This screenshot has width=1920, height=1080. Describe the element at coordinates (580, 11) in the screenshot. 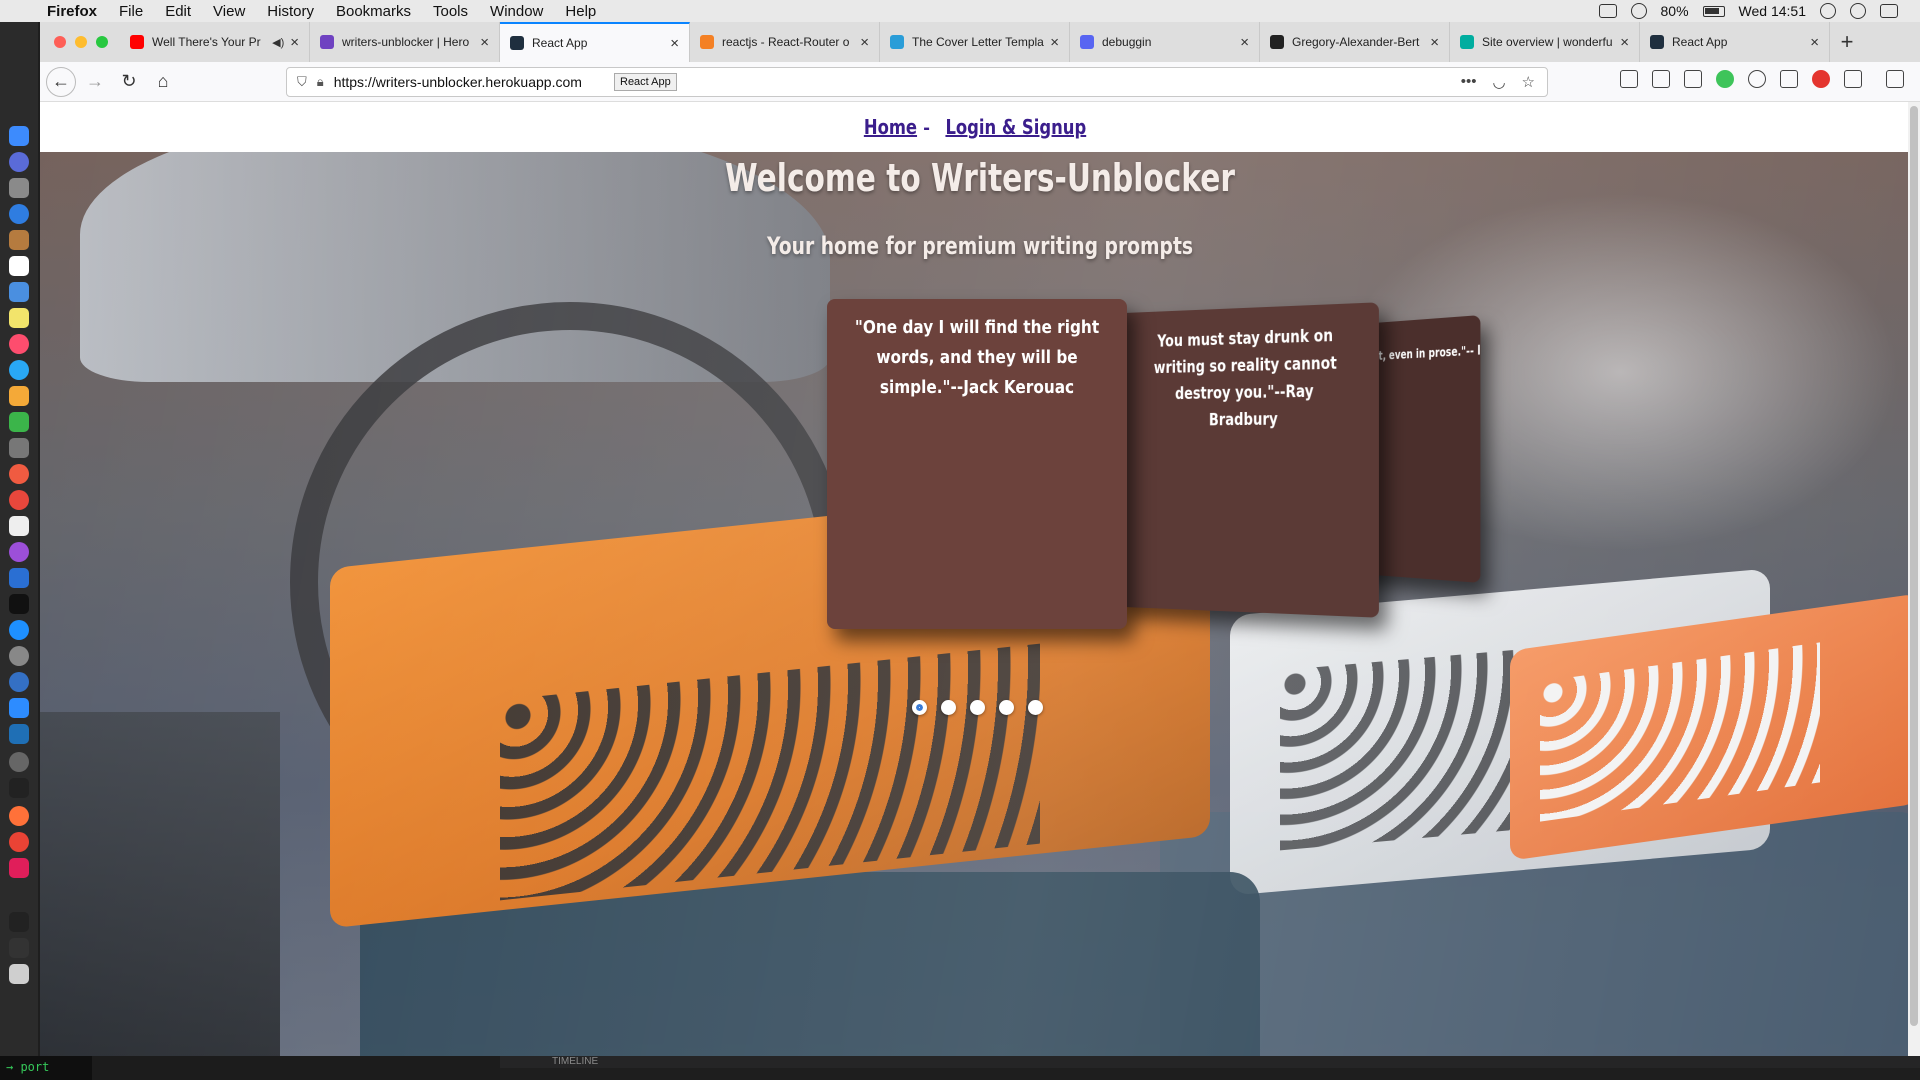

I see `menu-help: Help` at that location.